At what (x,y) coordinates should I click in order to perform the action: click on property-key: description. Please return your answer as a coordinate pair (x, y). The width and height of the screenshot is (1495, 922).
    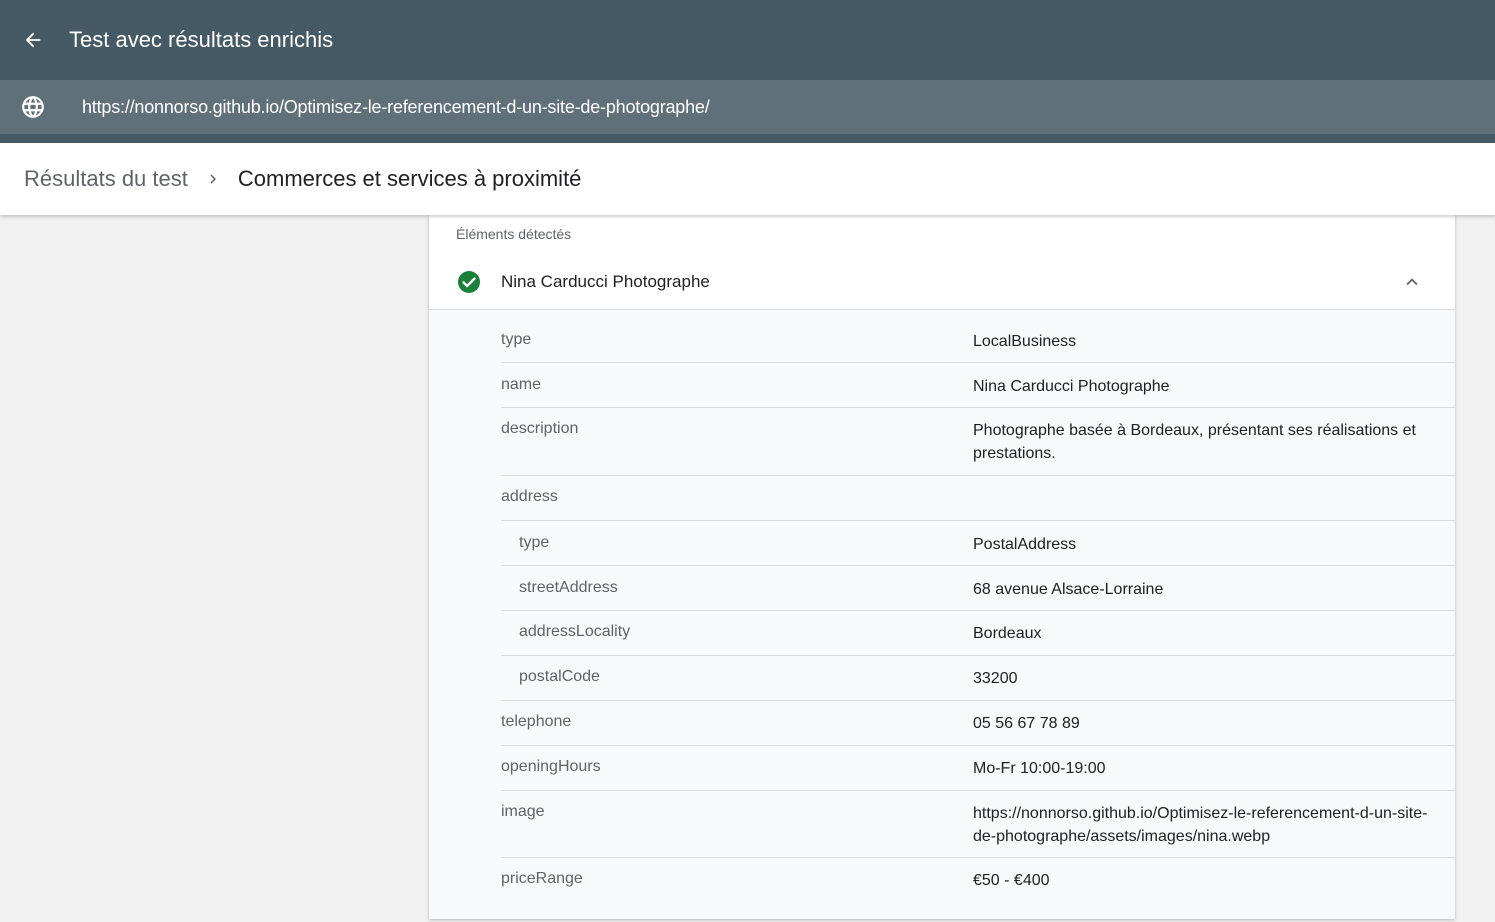
    Looking at the image, I should click on (540, 428).